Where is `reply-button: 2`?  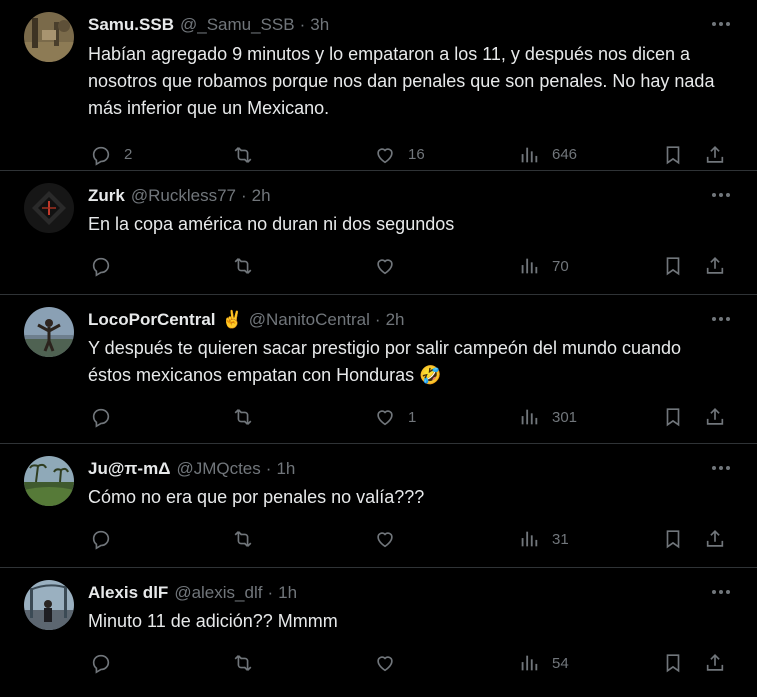 reply-button: 2 is located at coordinates (111, 155).